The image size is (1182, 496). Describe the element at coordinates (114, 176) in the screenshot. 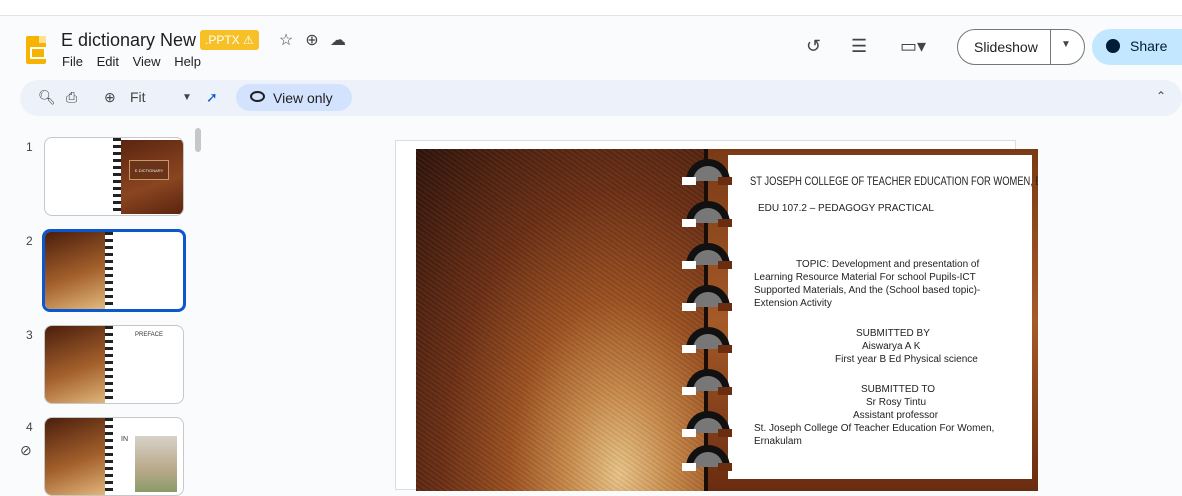

I see `slide-thumbnail-1: E-DICTIONARY` at that location.